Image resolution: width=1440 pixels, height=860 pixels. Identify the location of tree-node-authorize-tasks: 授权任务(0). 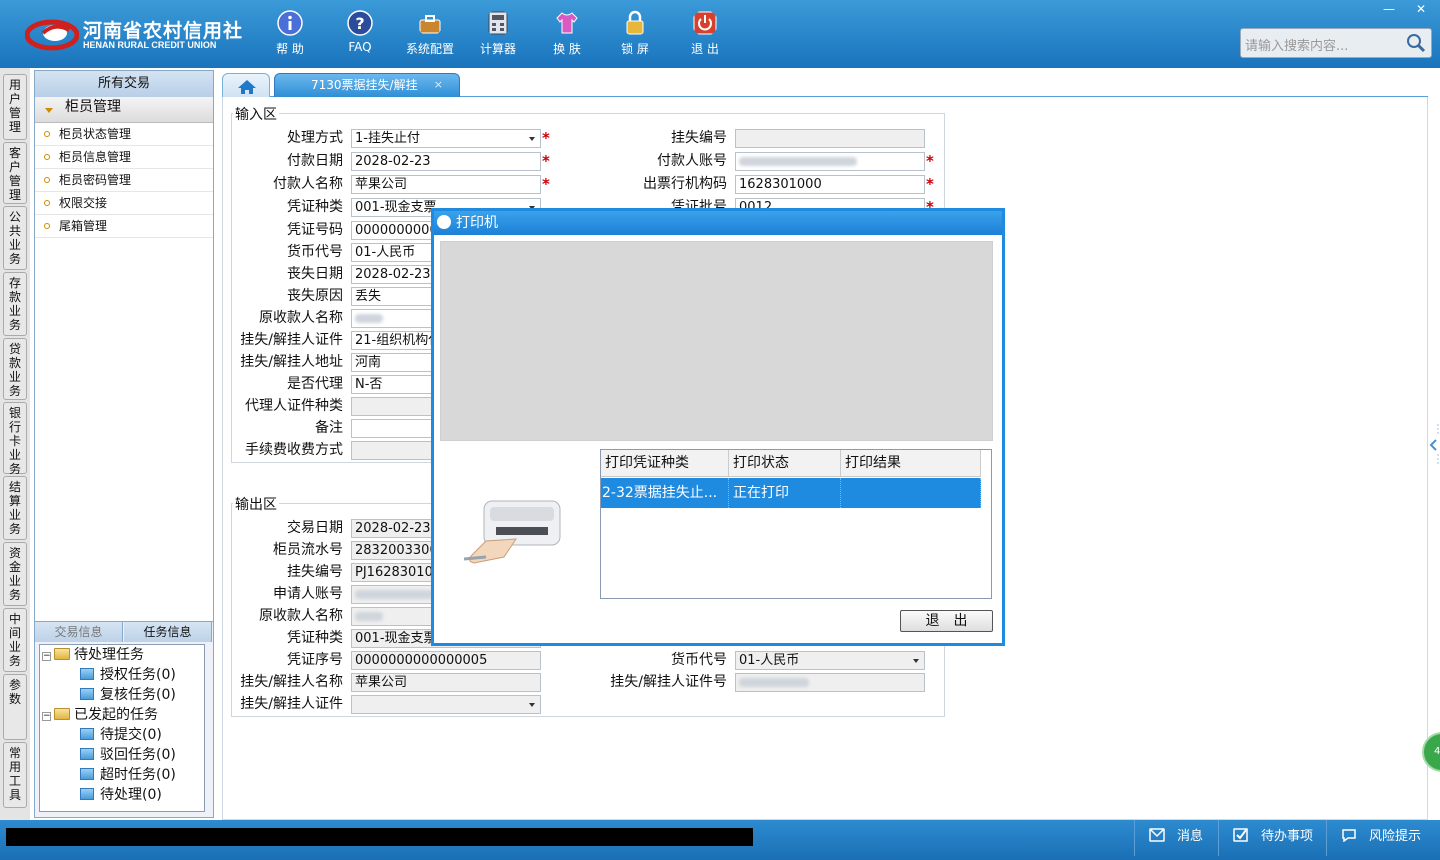
(128, 675).